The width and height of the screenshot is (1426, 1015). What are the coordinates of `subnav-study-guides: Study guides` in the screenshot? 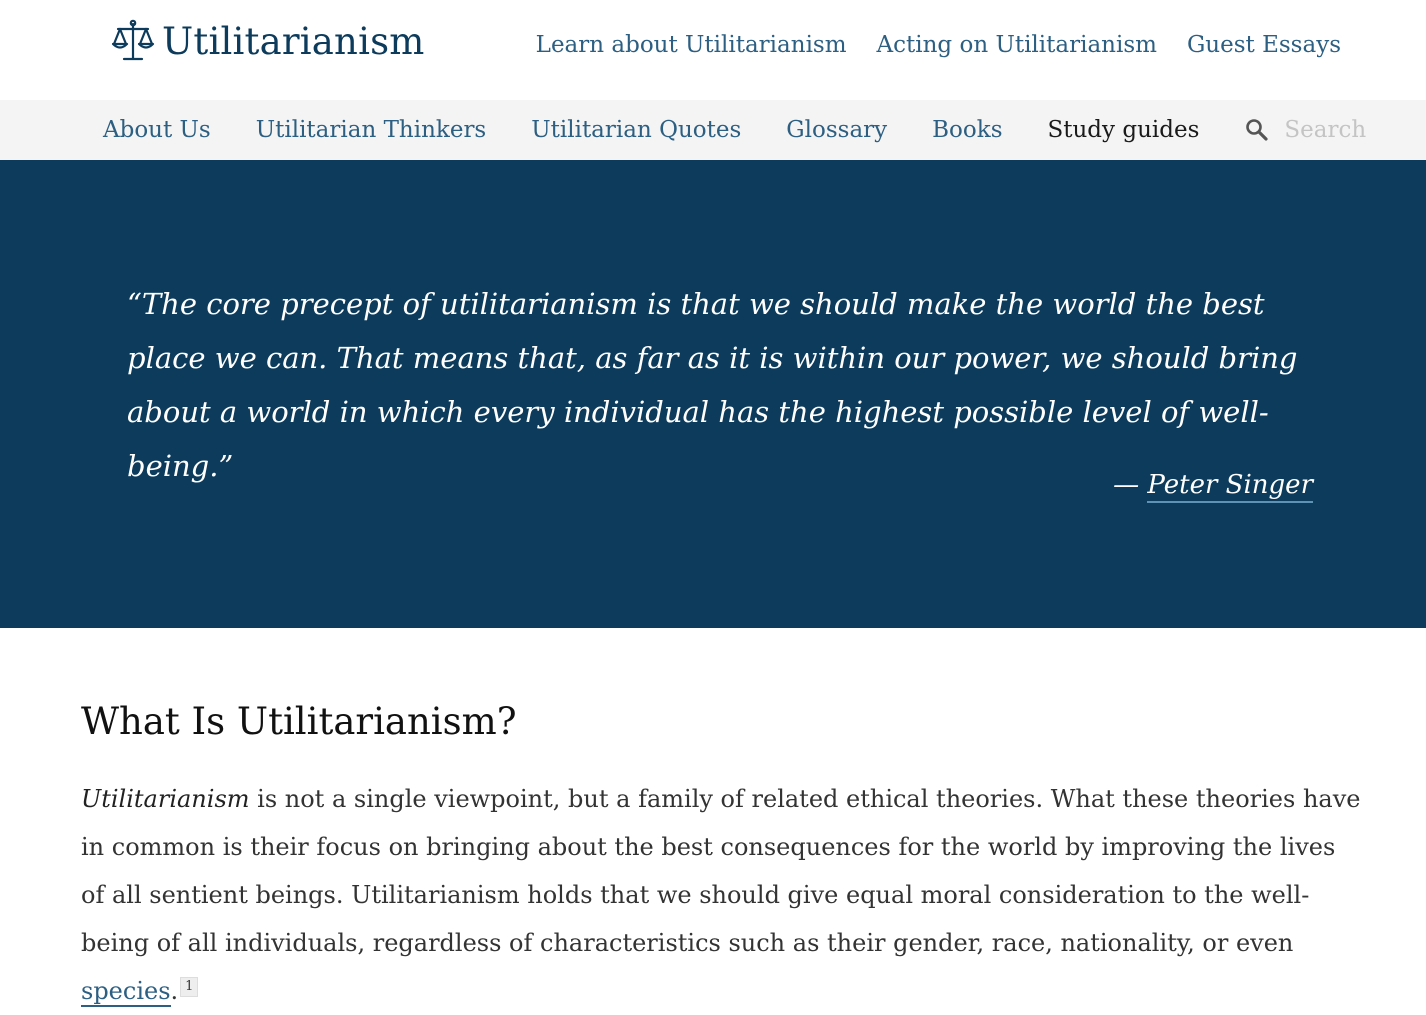 It's located at (1124, 130).